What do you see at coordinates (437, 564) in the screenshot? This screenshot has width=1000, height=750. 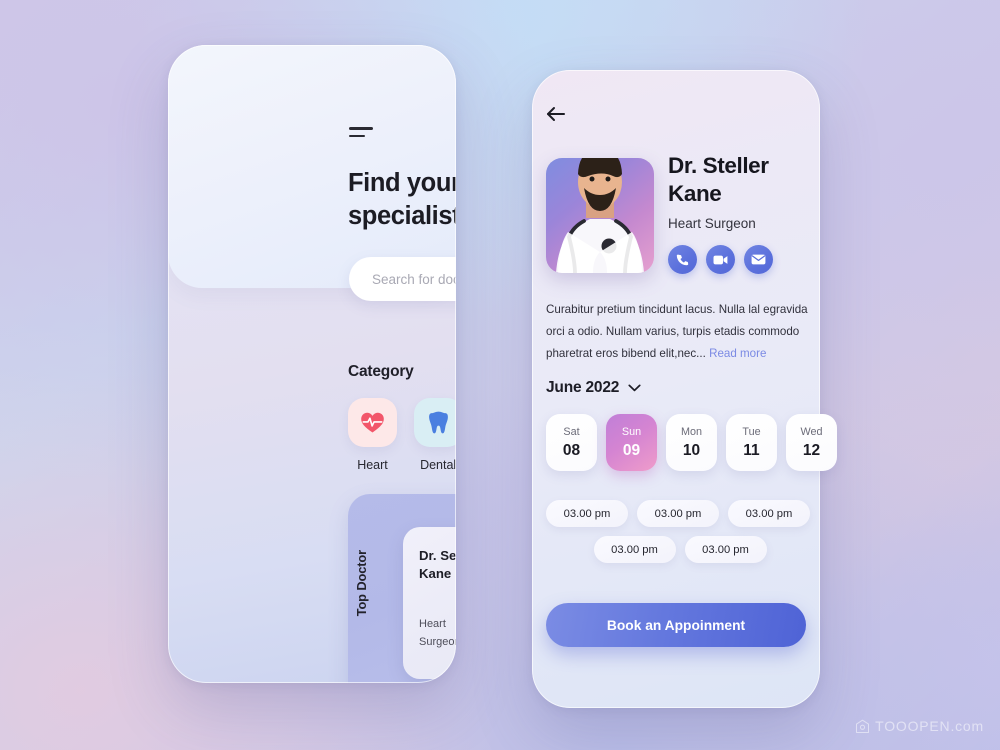 I see `doctor-name: Dr. Selkon Kane` at bounding box center [437, 564].